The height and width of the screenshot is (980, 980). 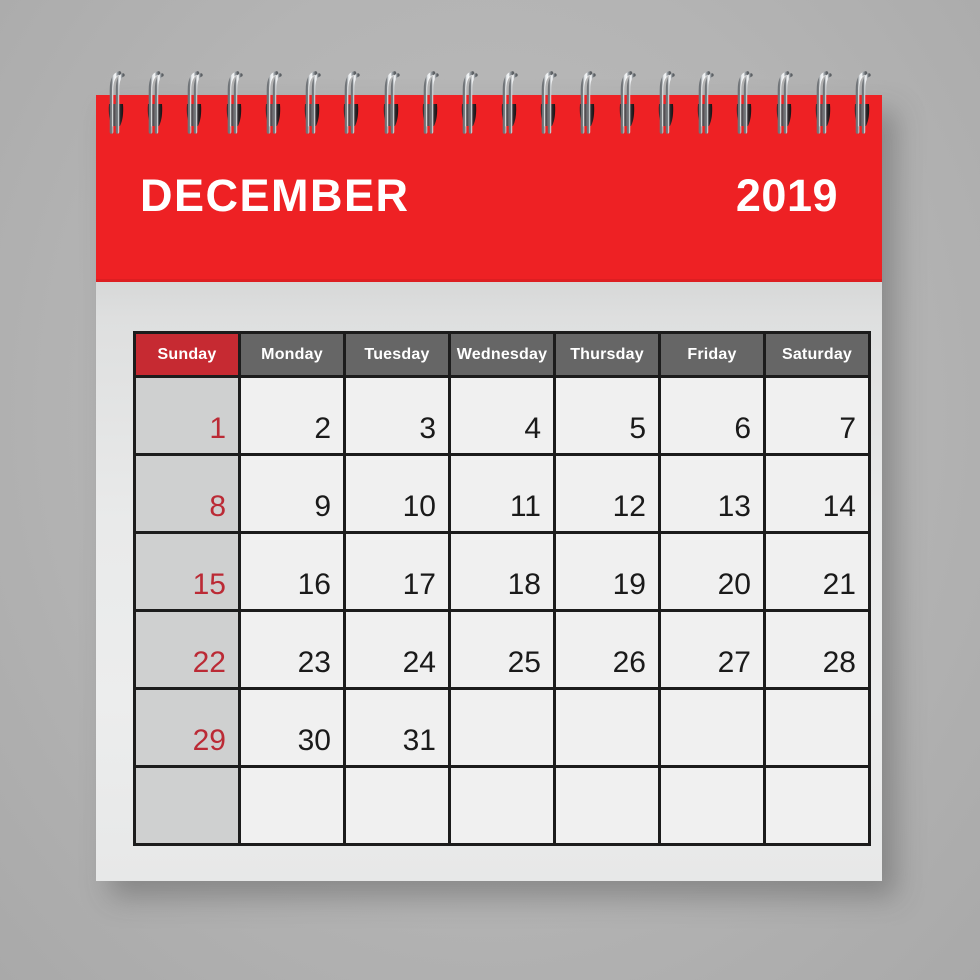 I want to click on calendar-day-cell: 1, so click(x=187, y=415).